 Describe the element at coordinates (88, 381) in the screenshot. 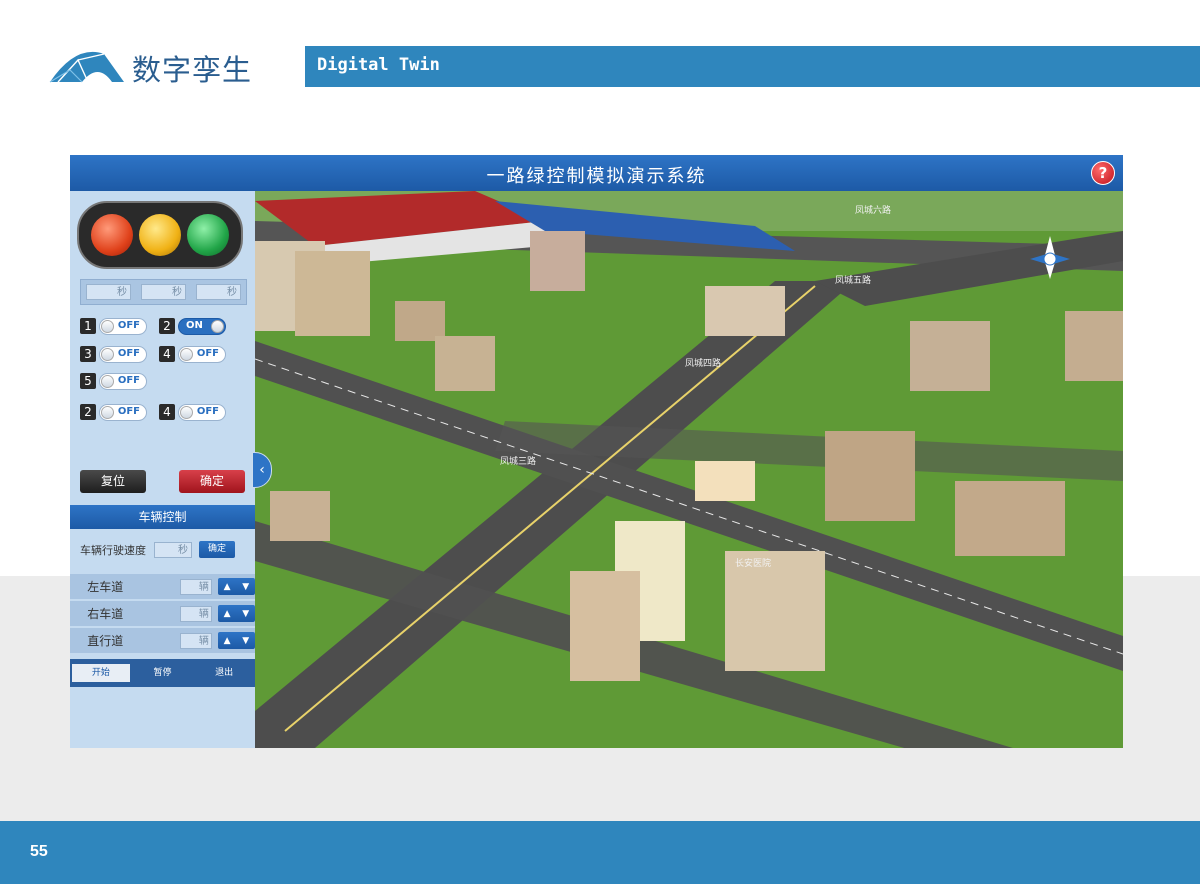

I see `switch-number: 5` at that location.